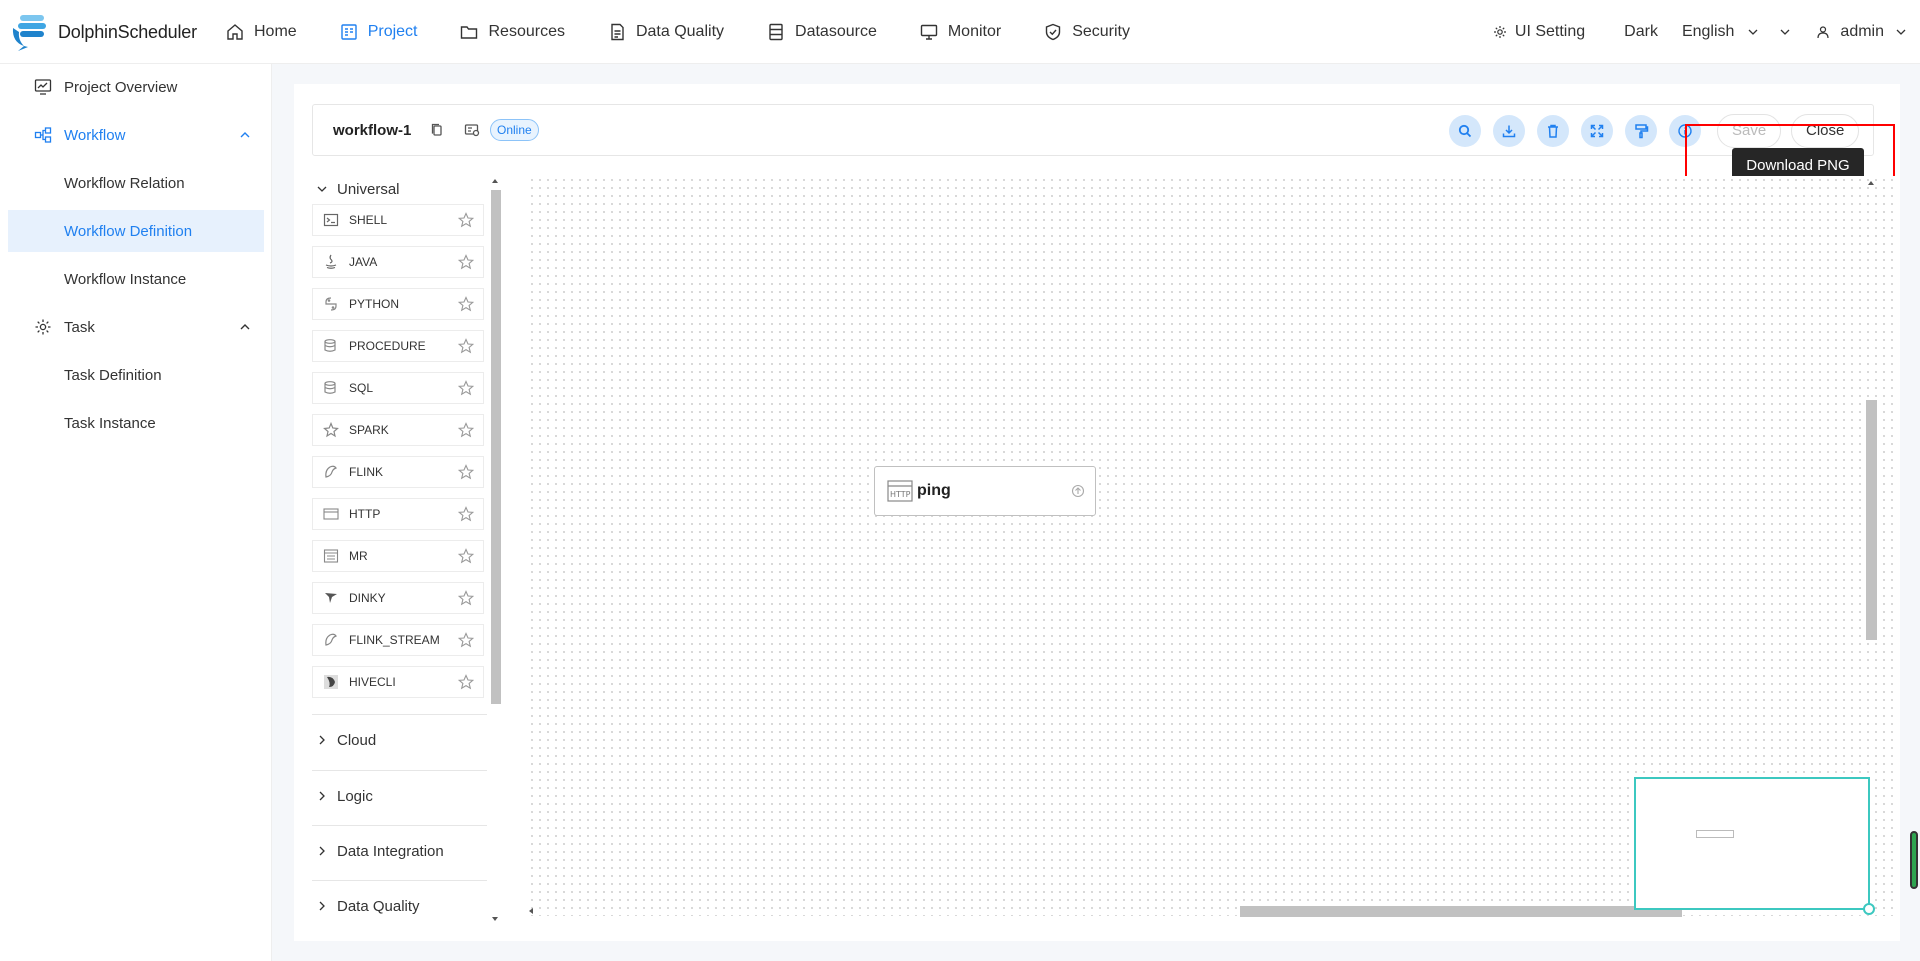  I want to click on divider, so click(399, 880).